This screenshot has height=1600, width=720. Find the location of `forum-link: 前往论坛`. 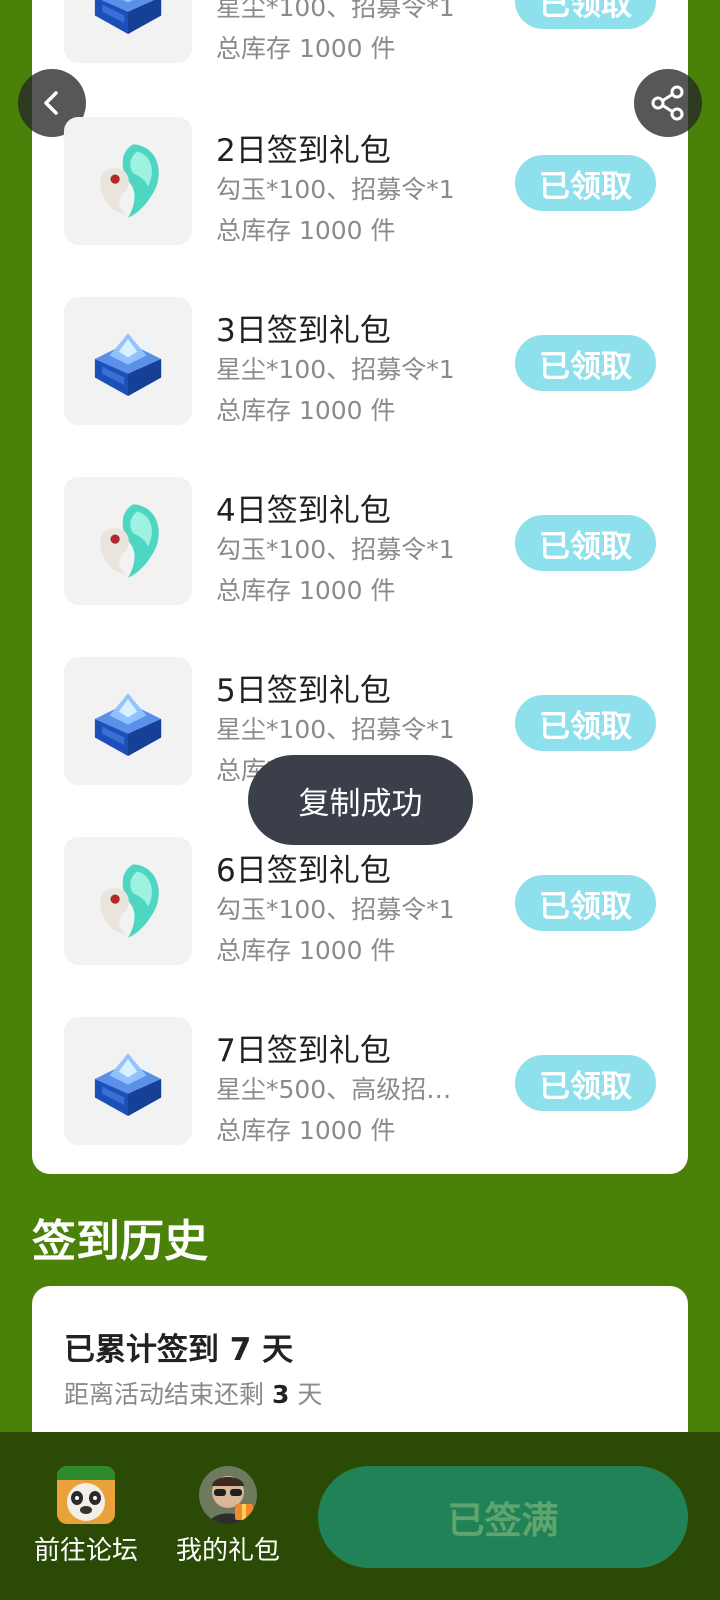

forum-link: 前往论坛 is located at coordinates (86, 1521).